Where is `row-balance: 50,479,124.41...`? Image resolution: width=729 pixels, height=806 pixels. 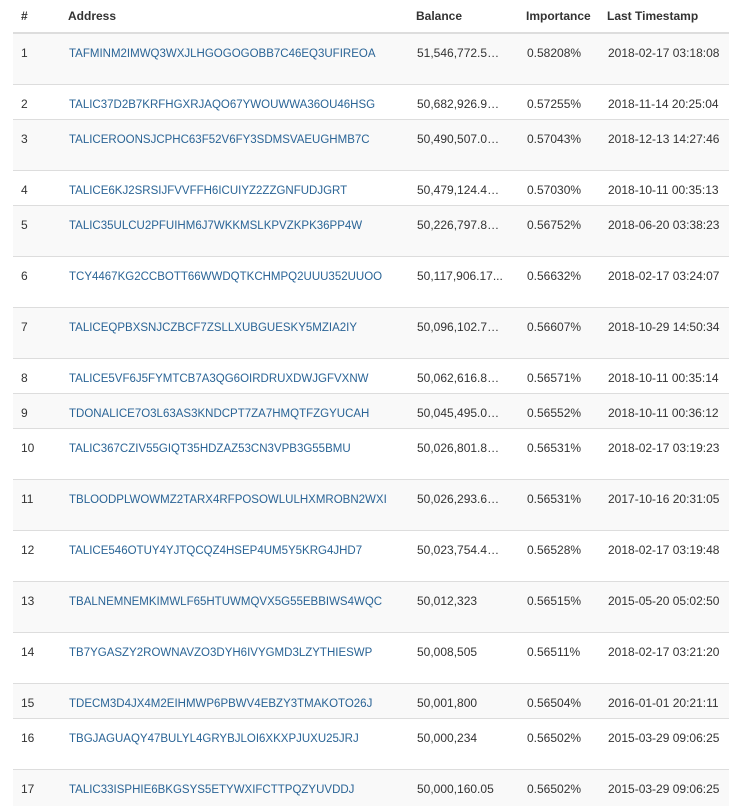
row-balance: 50,479,124.41... is located at coordinates (460, 190).